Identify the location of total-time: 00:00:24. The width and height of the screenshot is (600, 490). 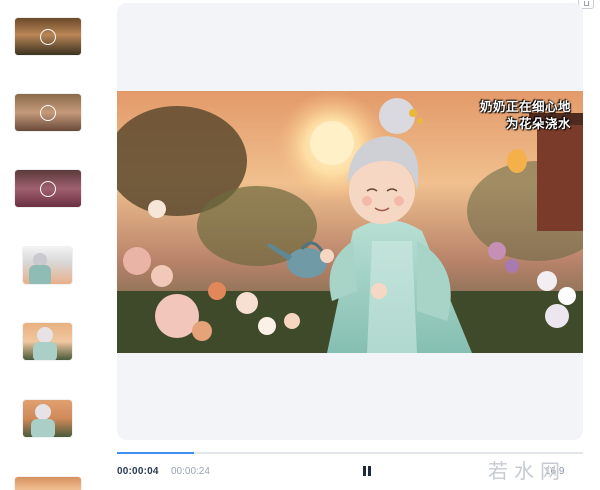
(190, 471).